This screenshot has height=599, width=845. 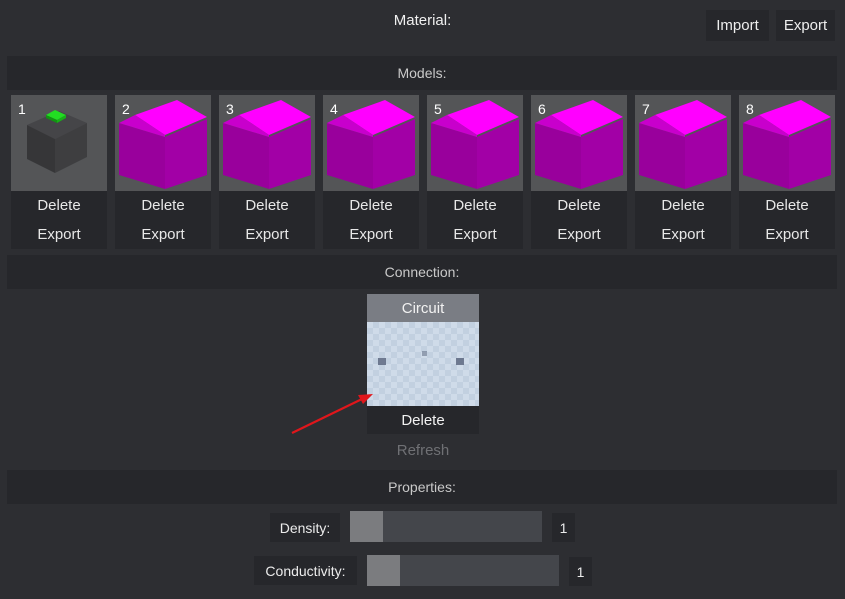 I want to click on conductivity-slider, so click(x=463, y=570).